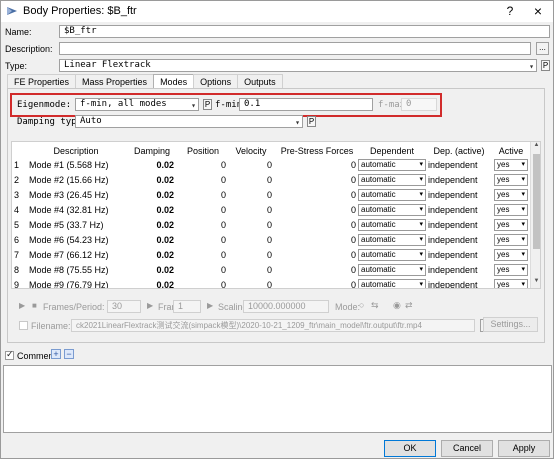  What do you see at coordinates (77, 240) in the screenshot?
I see `cell-description: Mode #6 (54.23 Hz)` at bounding box center [77, 240].